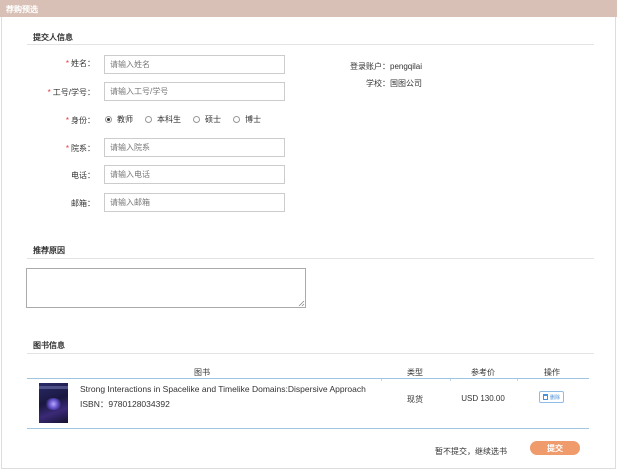 The width and height of the screenshot is (617, 469). What do you see at coordinates (308, 428) in the screenshot?
I see `table-row-line` at bounding box center [308, 428].